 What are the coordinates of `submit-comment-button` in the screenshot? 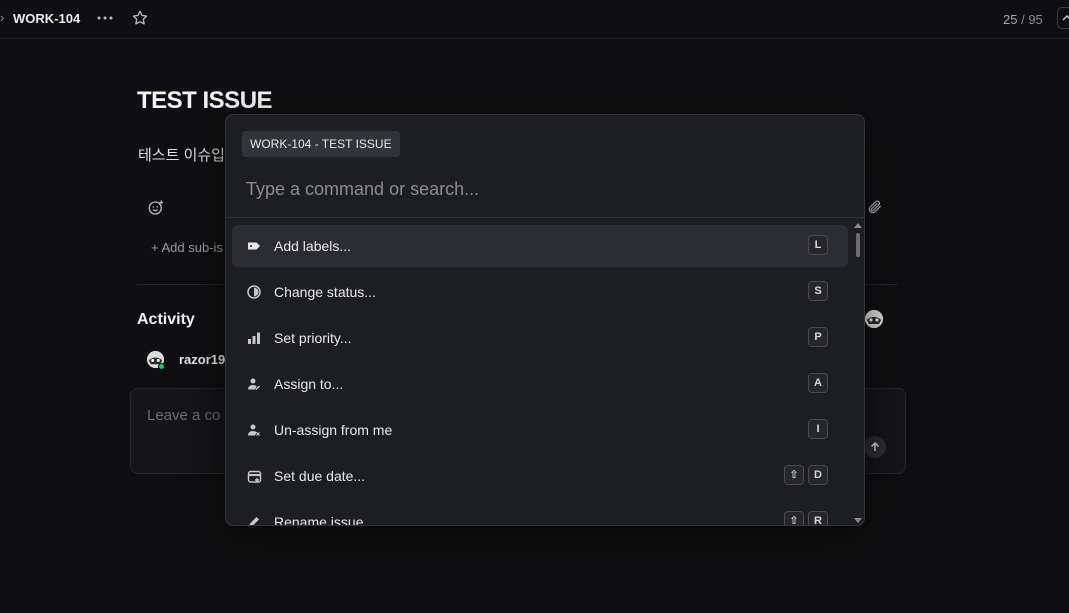 It's located at (875, 447).